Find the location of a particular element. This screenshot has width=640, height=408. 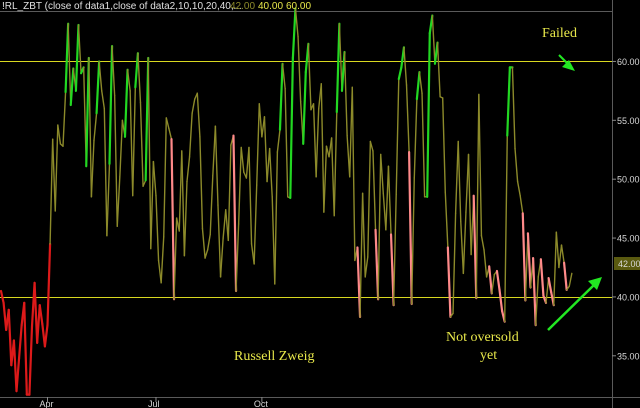

x-tick-label-jul: Jul is located at coordinates (154, 403).